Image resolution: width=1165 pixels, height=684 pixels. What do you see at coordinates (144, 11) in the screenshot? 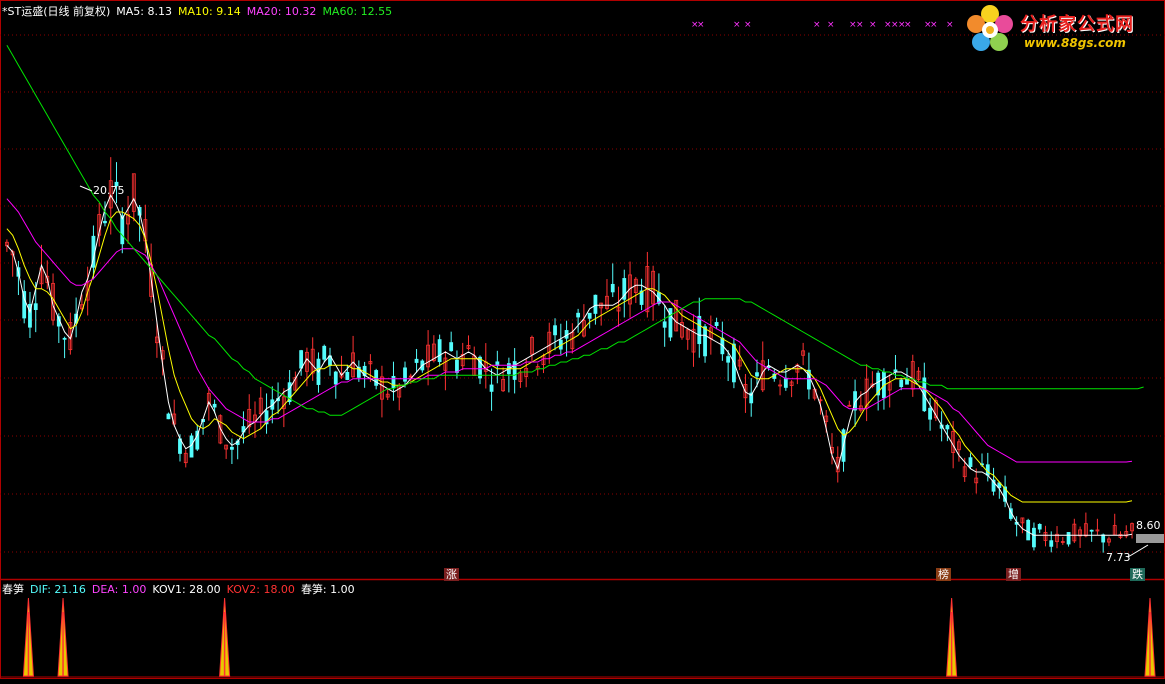
I see `ma5-value: MA5: 8.13` at bounding box center [144, 11].